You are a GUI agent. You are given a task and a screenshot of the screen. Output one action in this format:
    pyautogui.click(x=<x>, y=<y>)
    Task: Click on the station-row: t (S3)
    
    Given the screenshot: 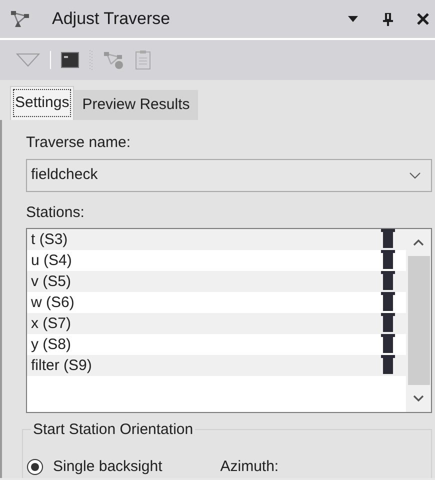 What is the action you would take?
    pyautogui.click(x=216, y=239)
    